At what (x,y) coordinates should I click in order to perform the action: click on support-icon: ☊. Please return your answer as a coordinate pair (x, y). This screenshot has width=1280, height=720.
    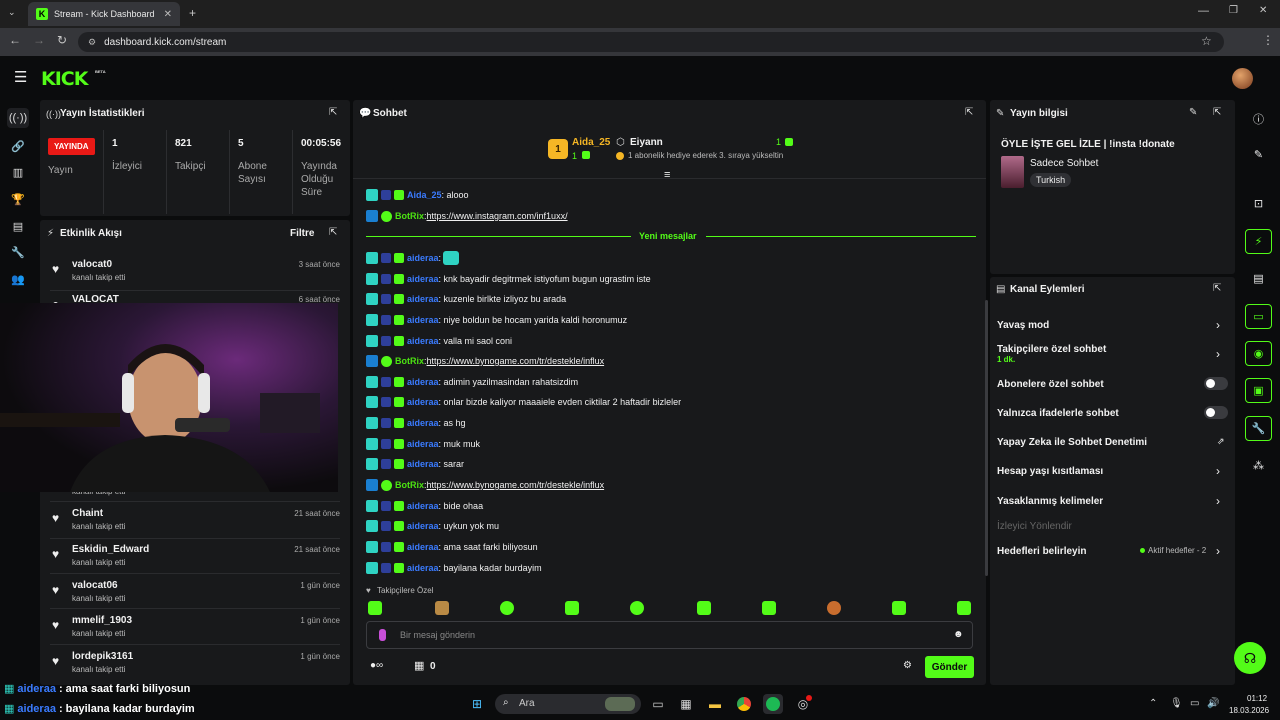
    Looking at the image, I should click on (1250, 658).